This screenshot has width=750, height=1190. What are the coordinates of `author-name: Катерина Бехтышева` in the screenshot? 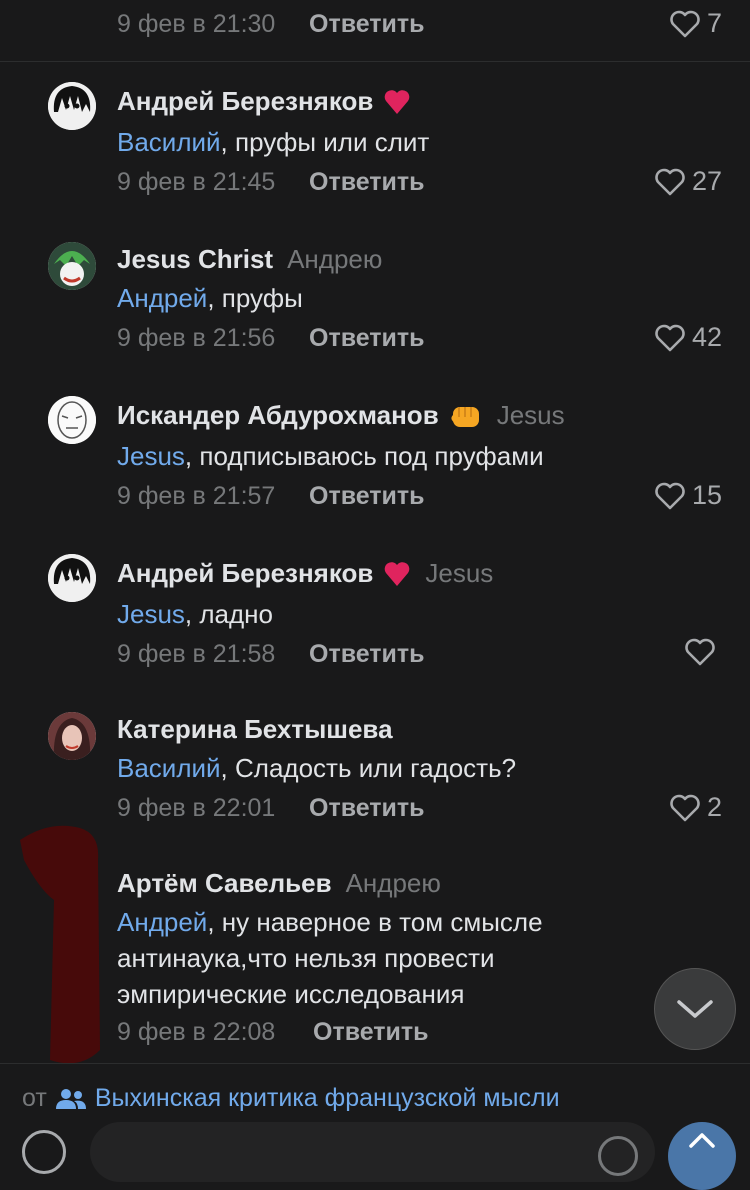 It's located at (255, 729).